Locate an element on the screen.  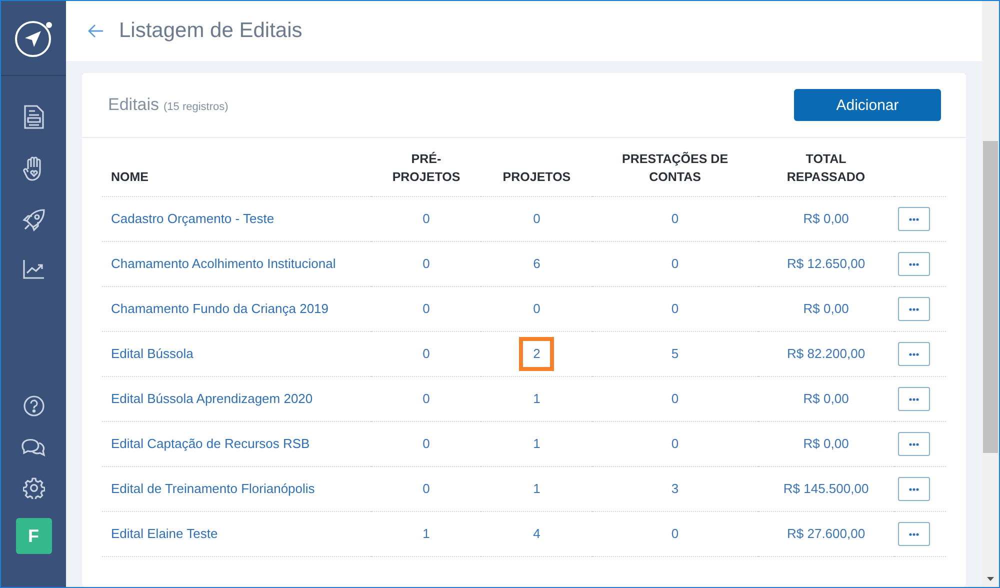
column-header: NOME is located at coordinates (236, 167).